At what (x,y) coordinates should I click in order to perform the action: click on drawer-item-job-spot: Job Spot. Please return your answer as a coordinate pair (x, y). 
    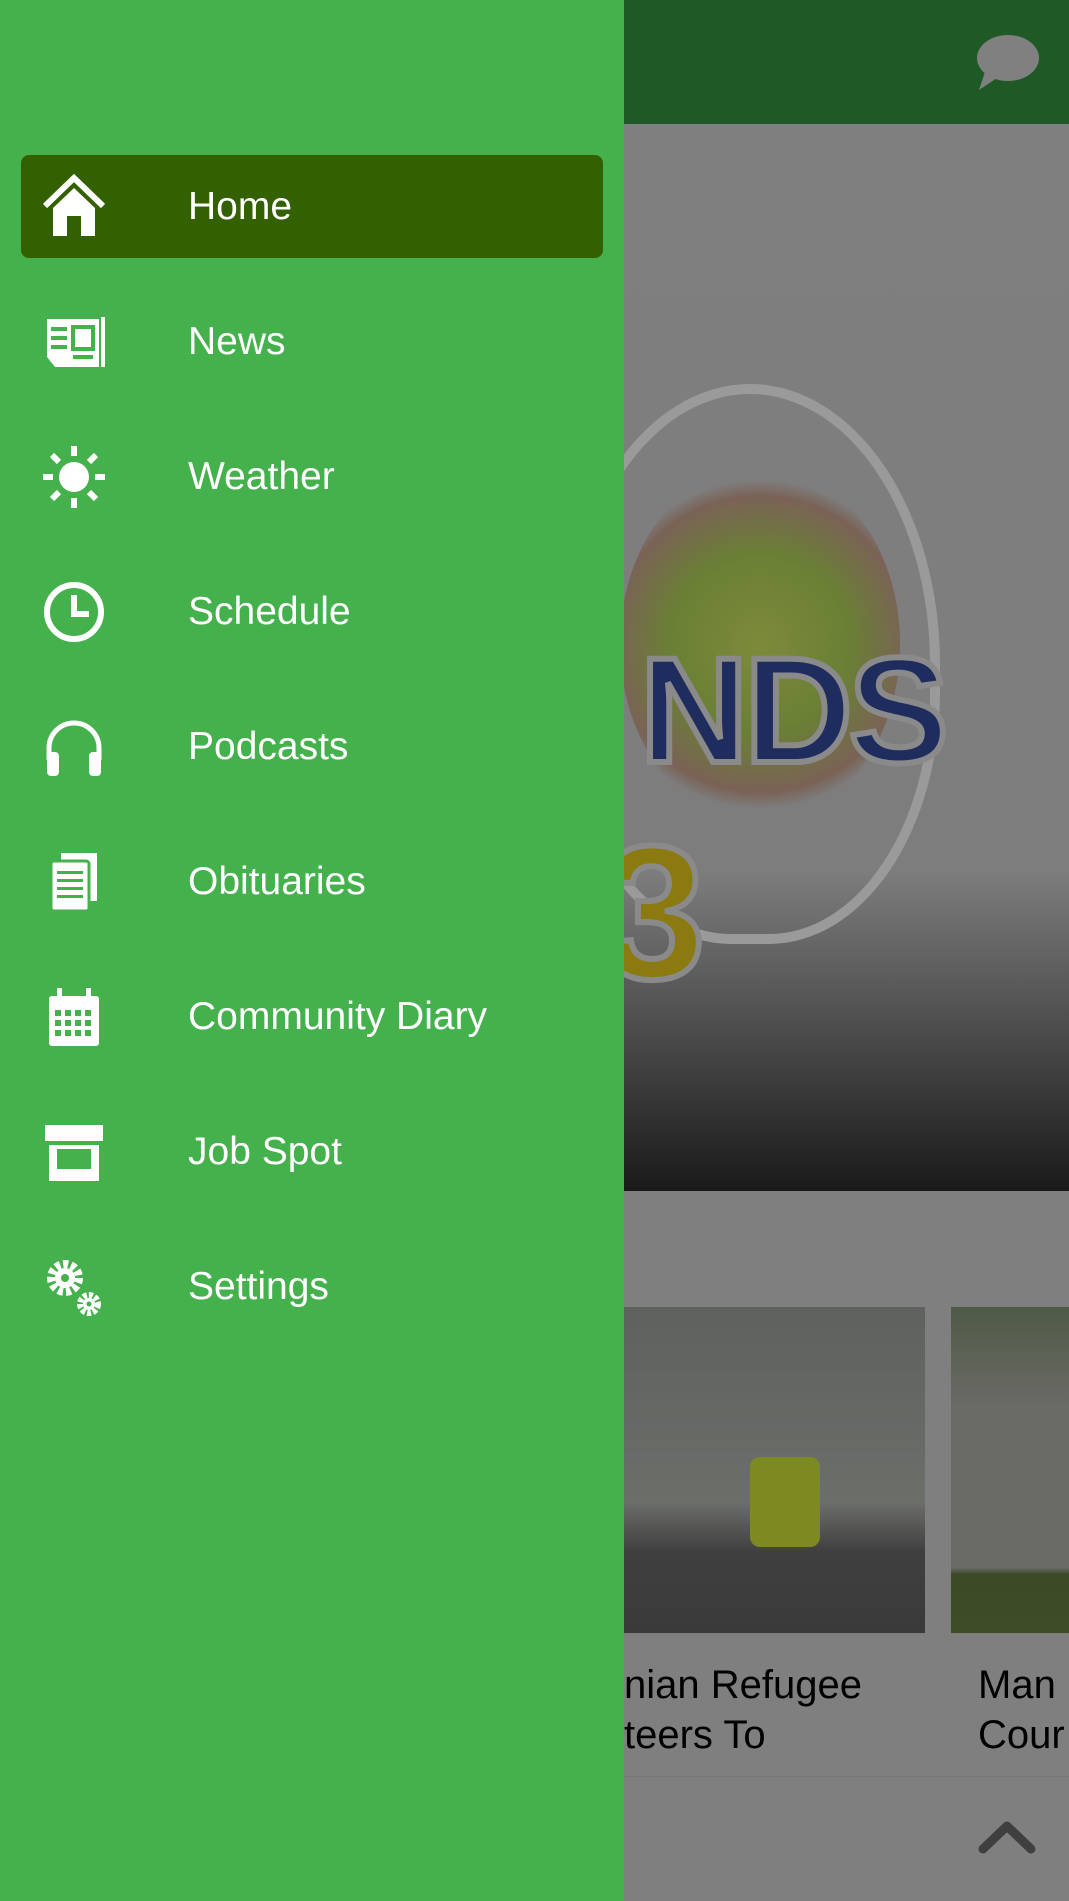
    Looking at the image, I should click on (312, 1151).